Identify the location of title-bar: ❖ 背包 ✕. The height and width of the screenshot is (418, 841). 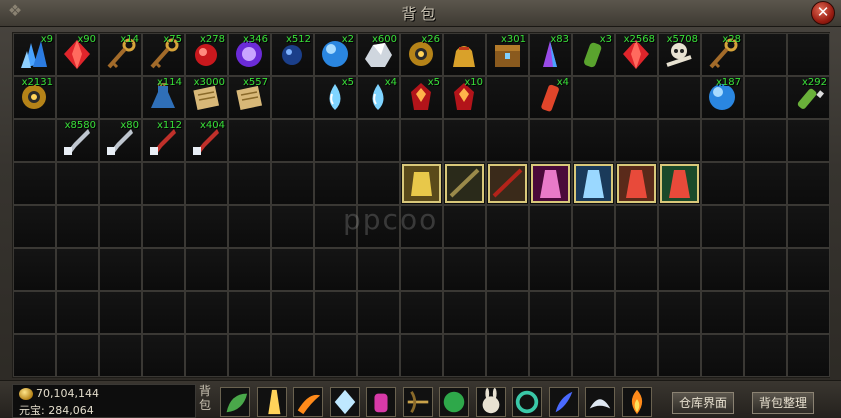
(420, 13).